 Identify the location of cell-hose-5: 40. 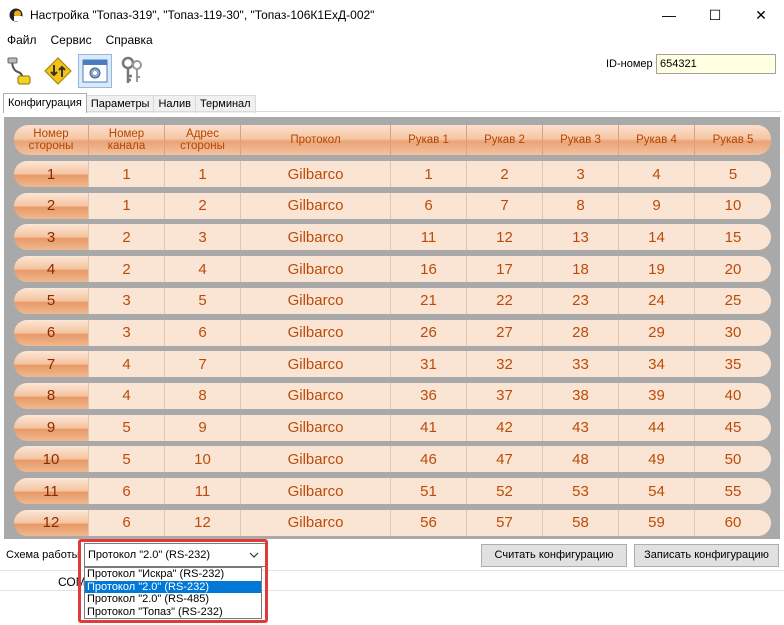
(733, 395).